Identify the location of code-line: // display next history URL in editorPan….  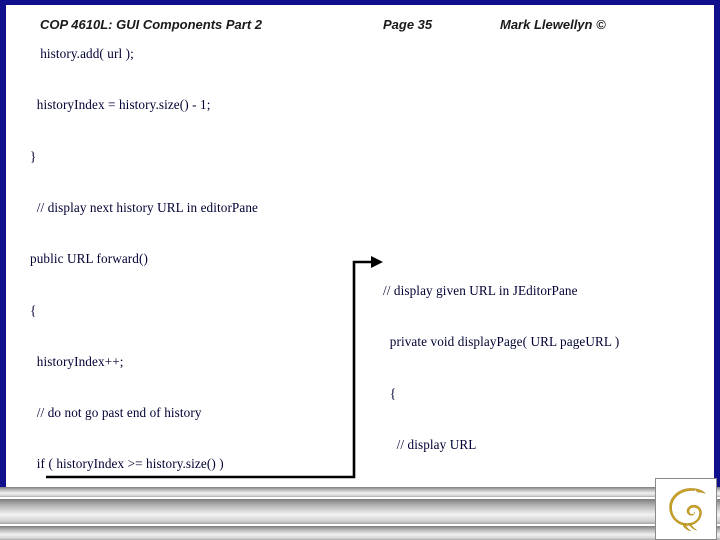
(144, 208).